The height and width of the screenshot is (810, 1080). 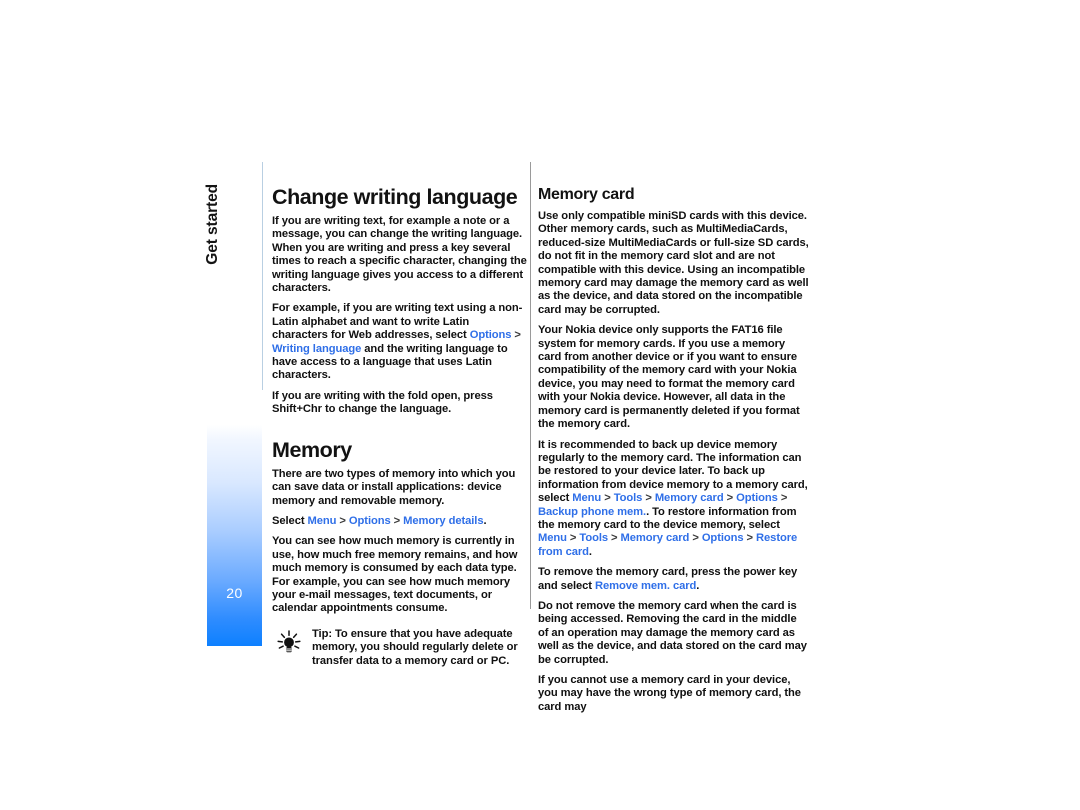 What do you see at coordinates (443, 520) in the screenshot?
I see `menu-item-memory-details: Memory details` at bounding box center [443, 520].